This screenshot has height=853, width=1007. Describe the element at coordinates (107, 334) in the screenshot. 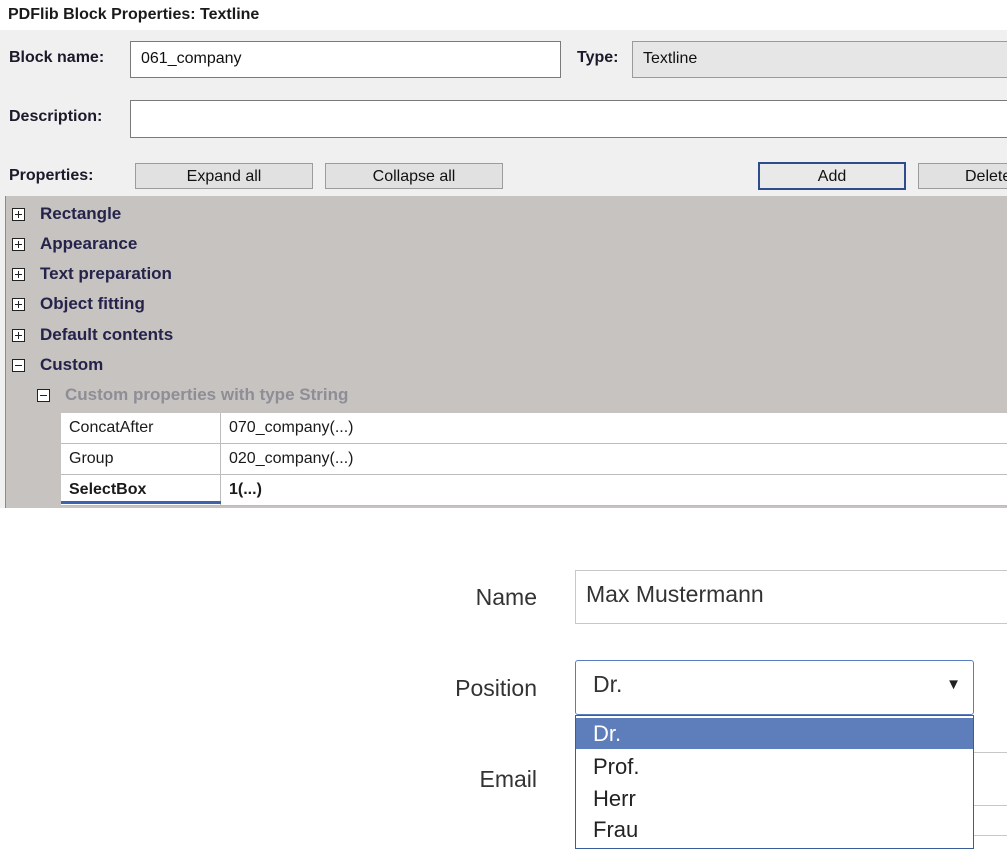

I see `category-label: Default contents` at that location.